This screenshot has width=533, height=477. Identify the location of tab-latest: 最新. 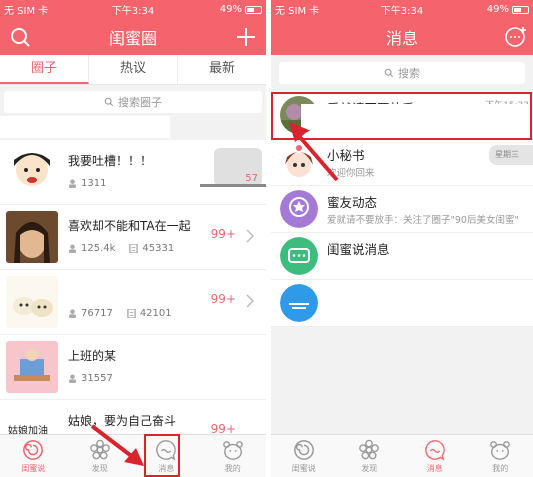
(222, 69).